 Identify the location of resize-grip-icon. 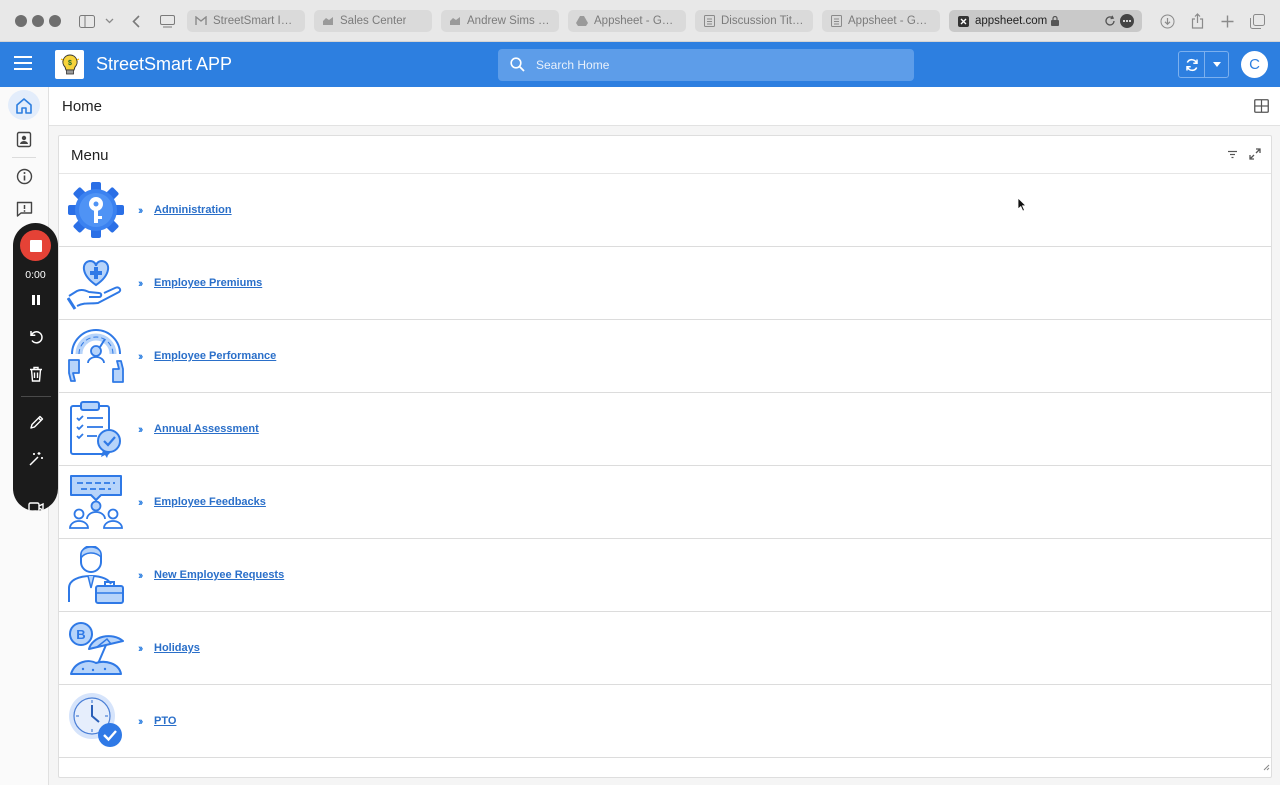
(1266, 767).